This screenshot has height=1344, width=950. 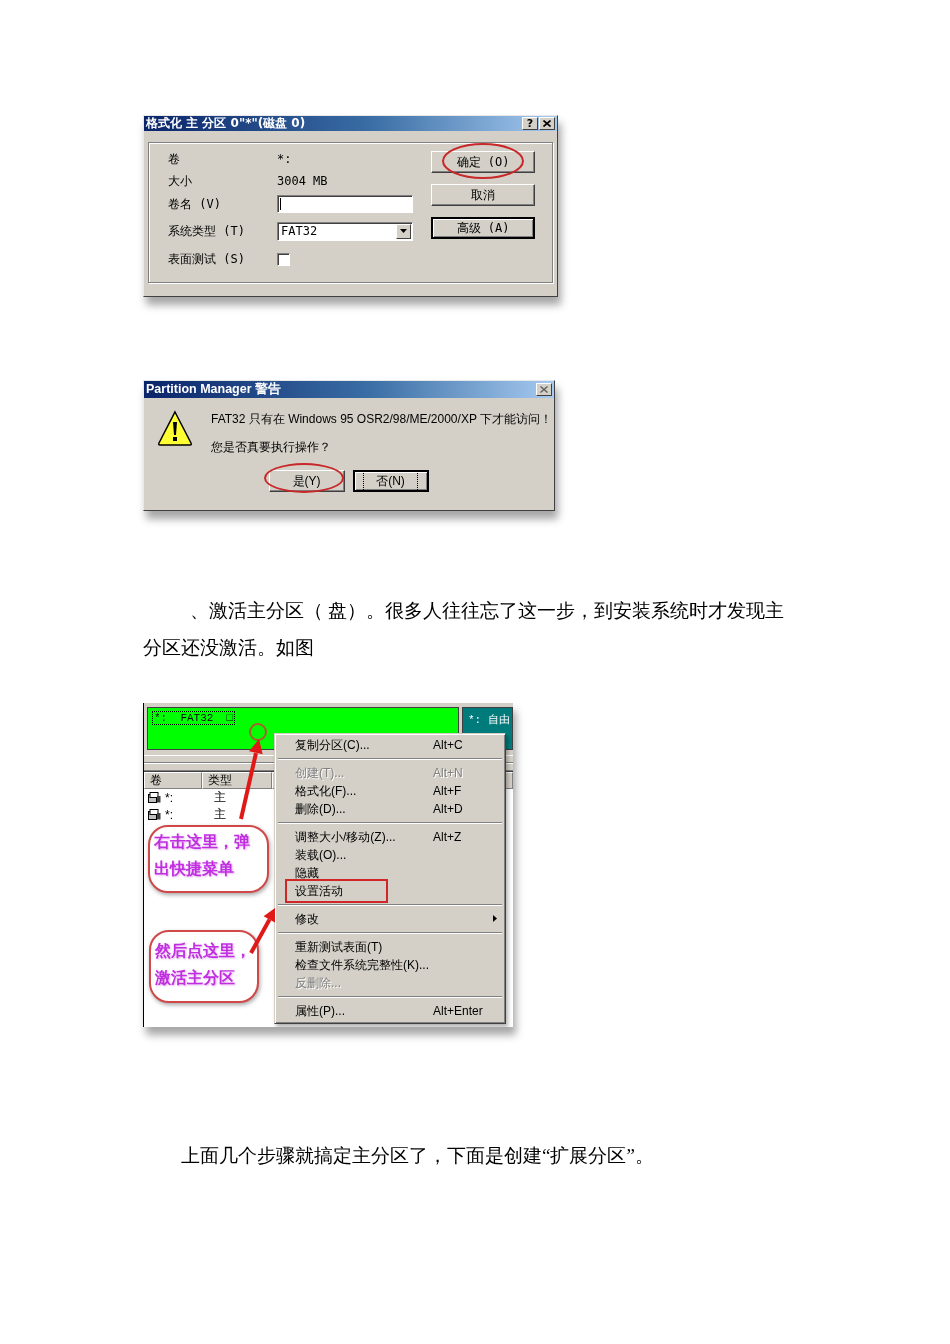 I want to click on callout-bubble: 右击这里，弹出快捷菜单, so click(x=208, y=859).